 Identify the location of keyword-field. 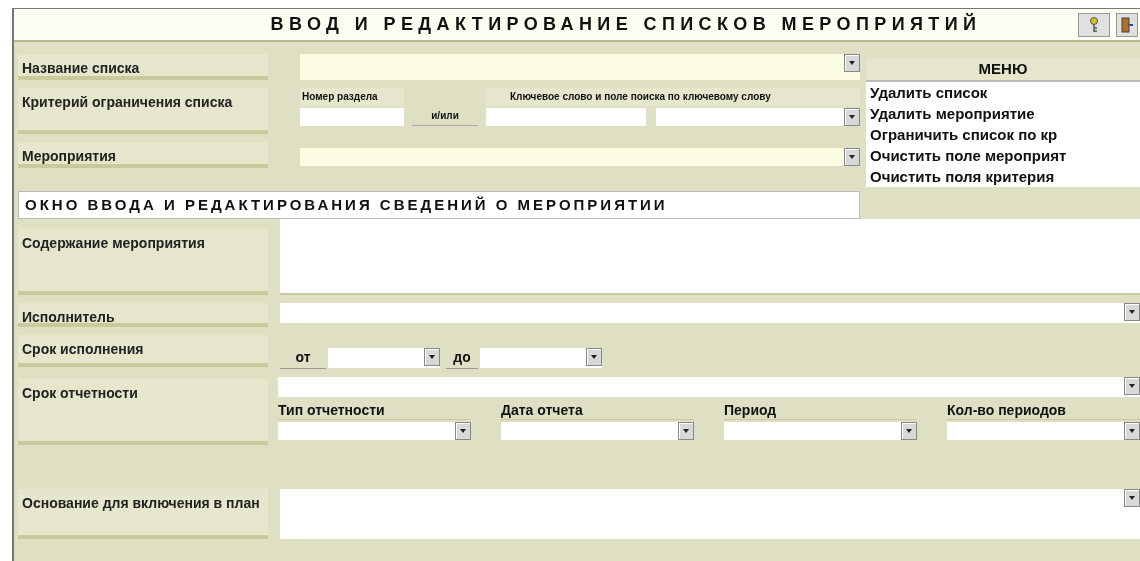
(566, 117).